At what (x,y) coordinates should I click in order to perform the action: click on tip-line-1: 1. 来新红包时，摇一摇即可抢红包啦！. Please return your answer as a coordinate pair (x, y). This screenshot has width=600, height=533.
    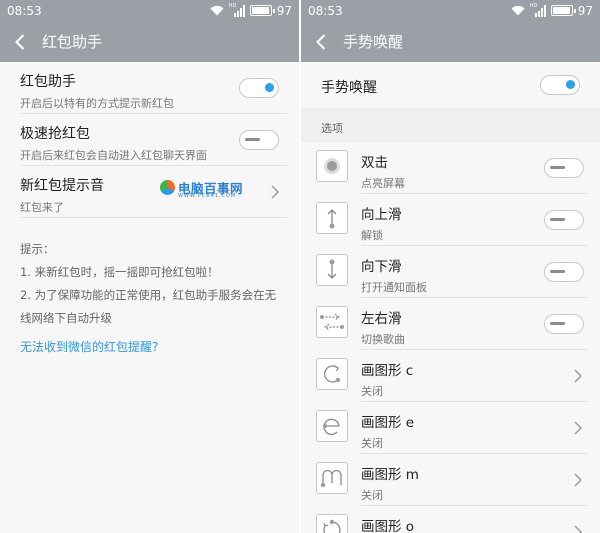
    Looking at the image, I should click on (119, 272).